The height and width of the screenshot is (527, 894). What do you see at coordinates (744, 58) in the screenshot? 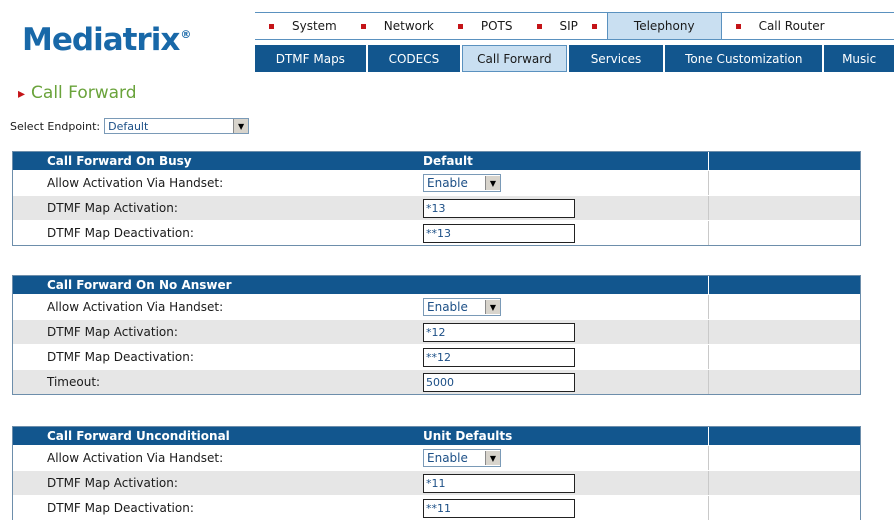
I see `tab-tone-customization: Tone Customization` at bounding box center [744, 58].